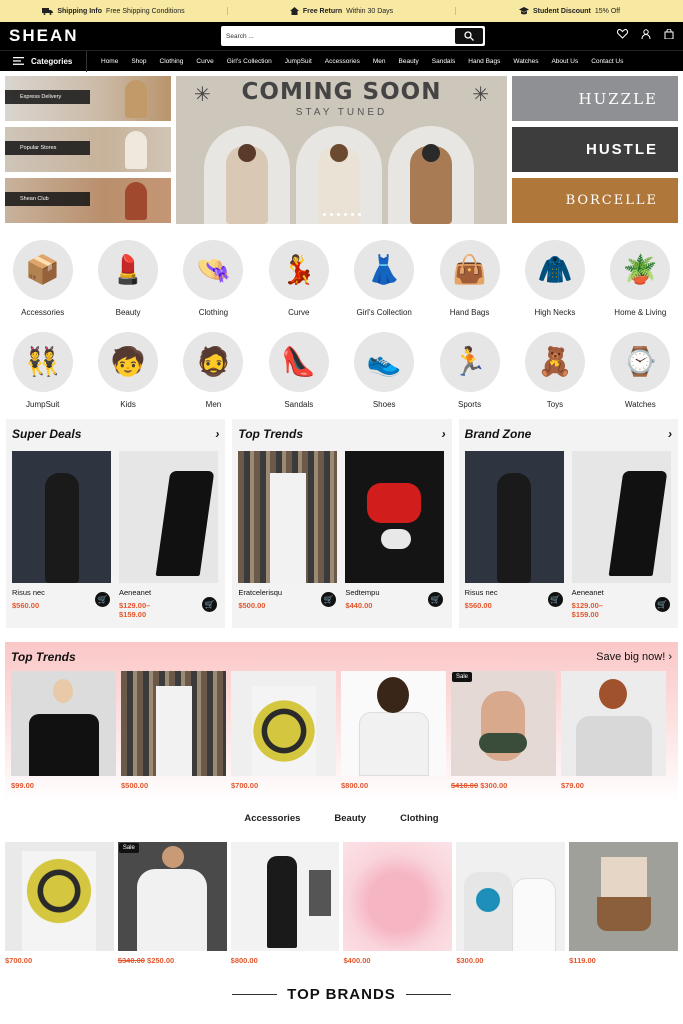  I want to click on save-big-now-link: Save big now! ›, so click(634, 657).